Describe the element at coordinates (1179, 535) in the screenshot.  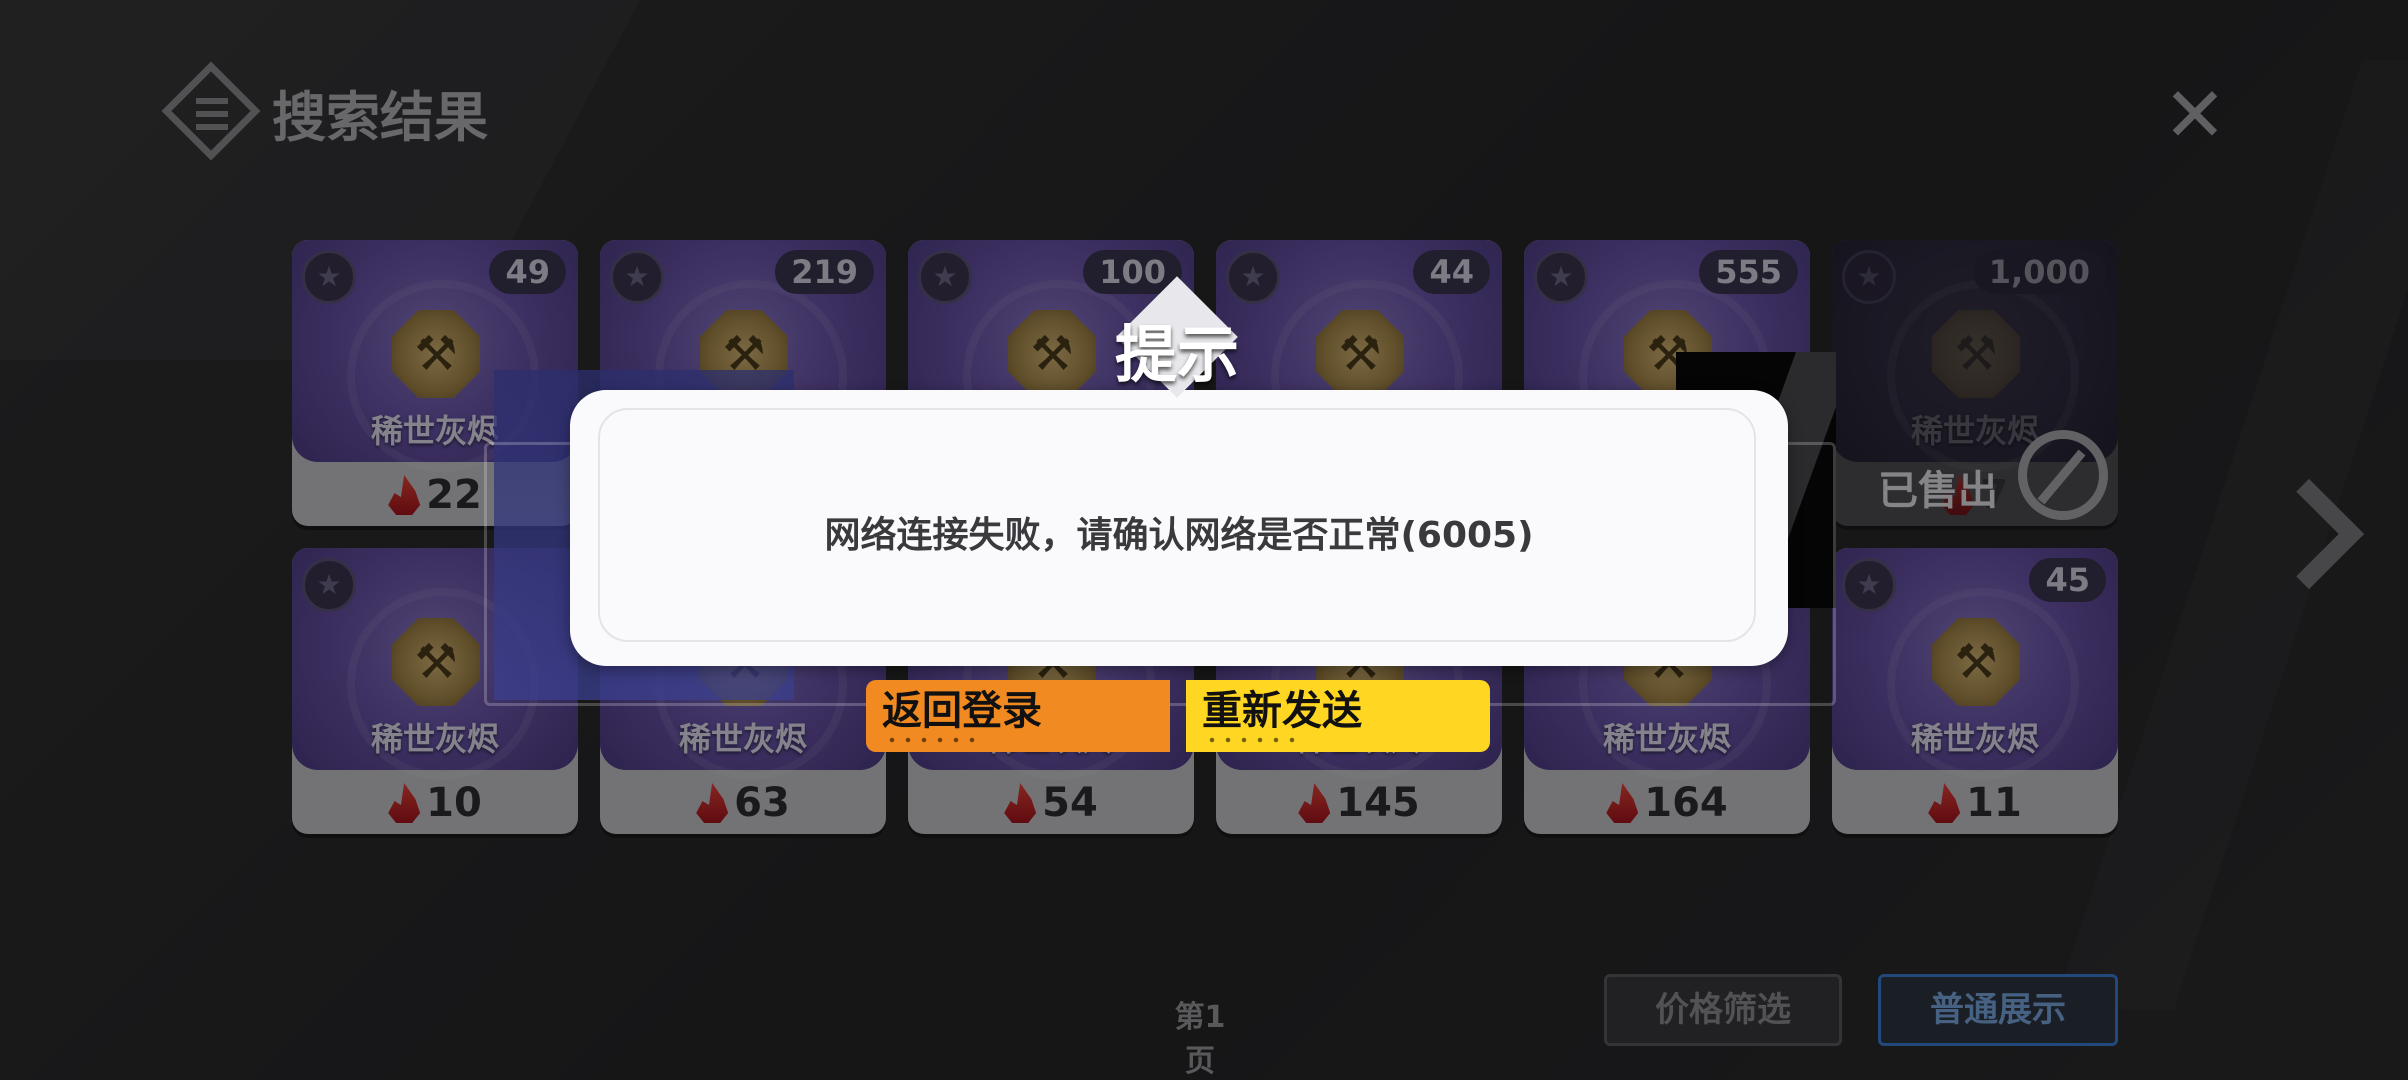
I see `dialog-message: 网络连接失败，请确认网络是否正常(6005)` at that location.